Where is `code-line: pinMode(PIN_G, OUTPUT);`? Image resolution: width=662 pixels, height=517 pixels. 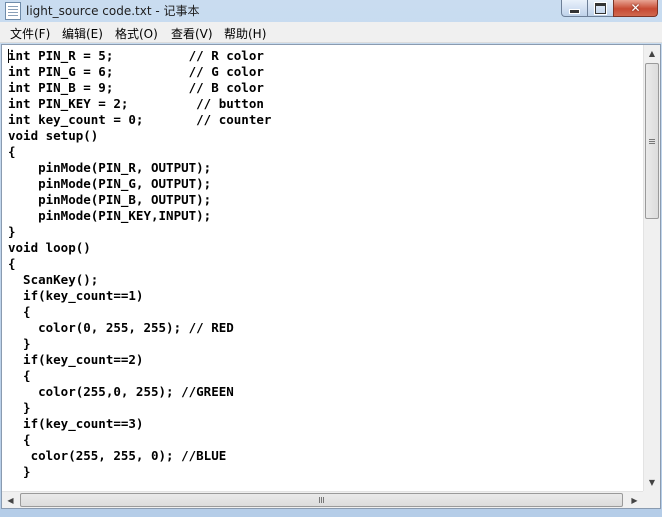 code-line: pinMode(PIN_G, OUTPUT); is located at coordinates (110, 183).